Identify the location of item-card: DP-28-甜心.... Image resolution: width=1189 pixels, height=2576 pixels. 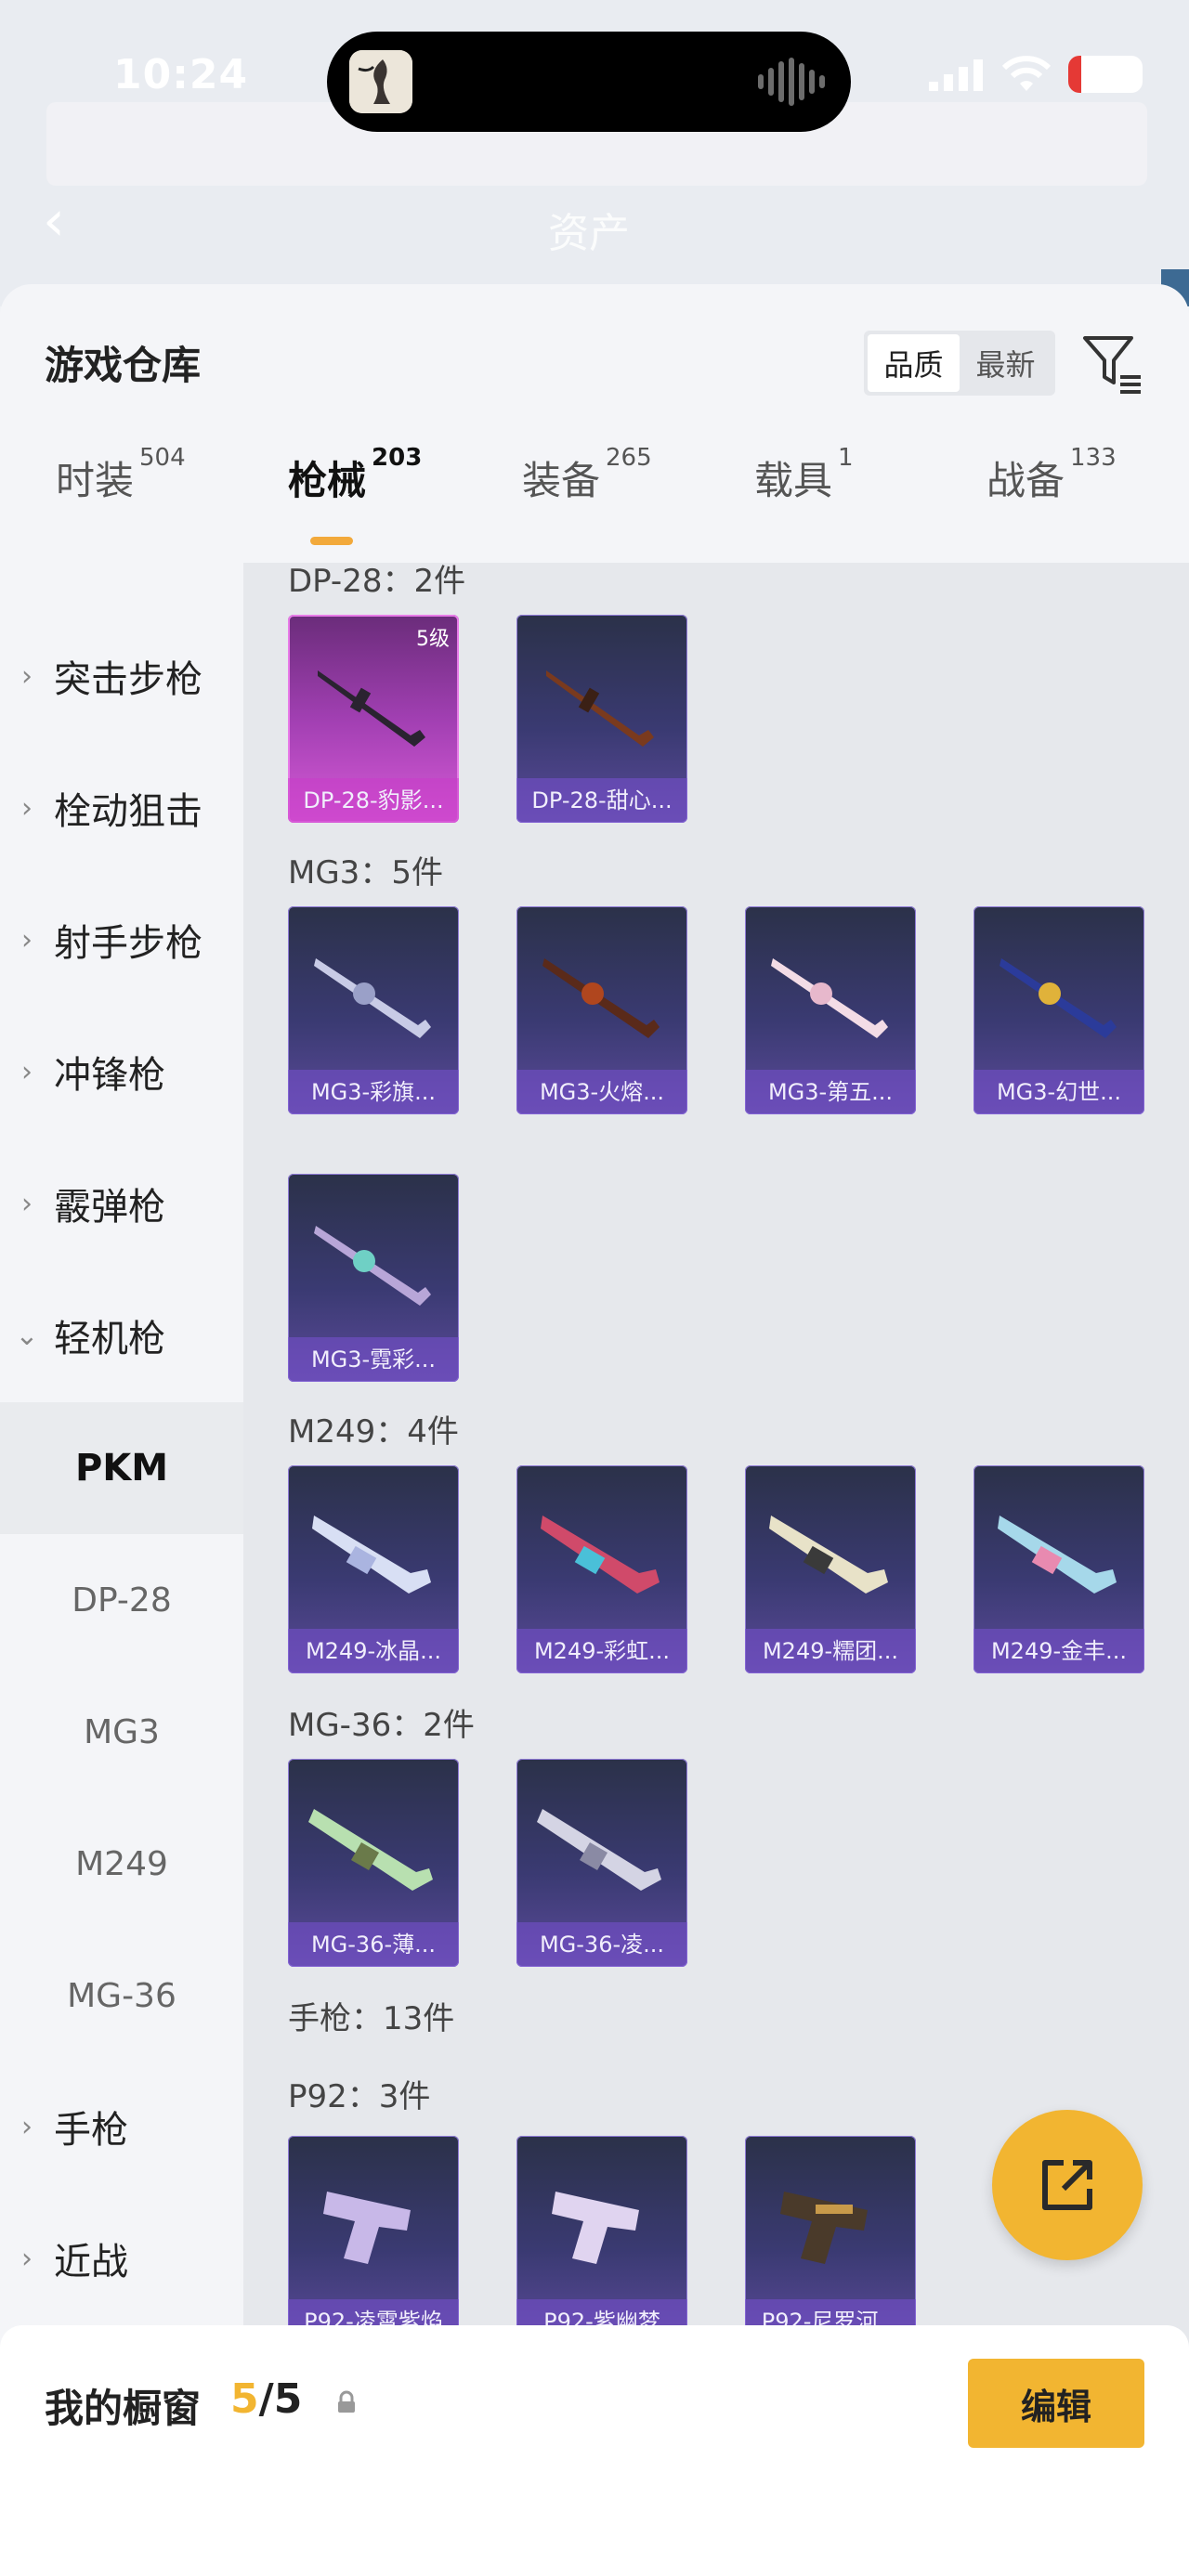
(601, 719).